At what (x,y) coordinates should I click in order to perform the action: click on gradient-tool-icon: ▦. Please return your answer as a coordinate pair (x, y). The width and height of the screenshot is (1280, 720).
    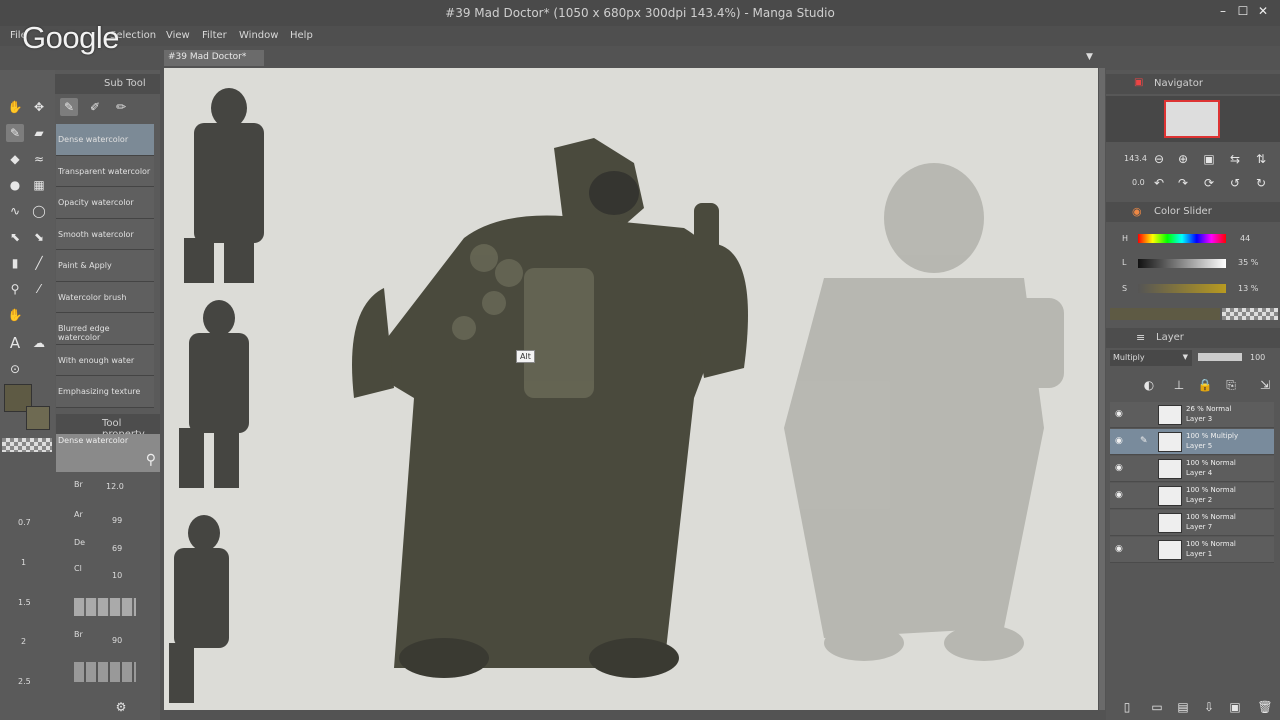
    Looking at the image, I should click on (39, 185).